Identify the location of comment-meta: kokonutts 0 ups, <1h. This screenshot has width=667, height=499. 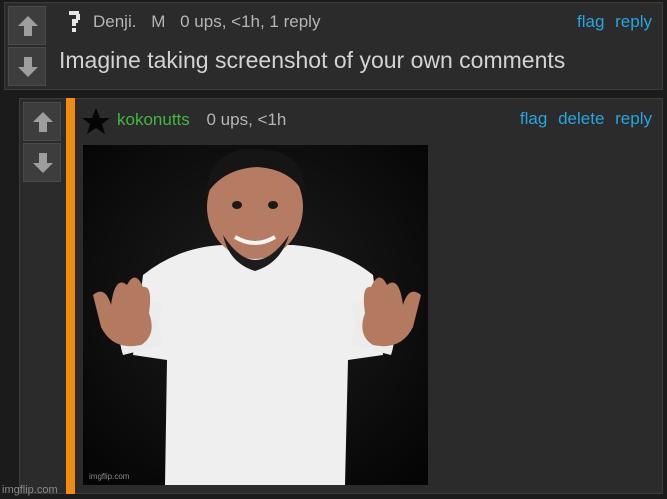
(201, 120).